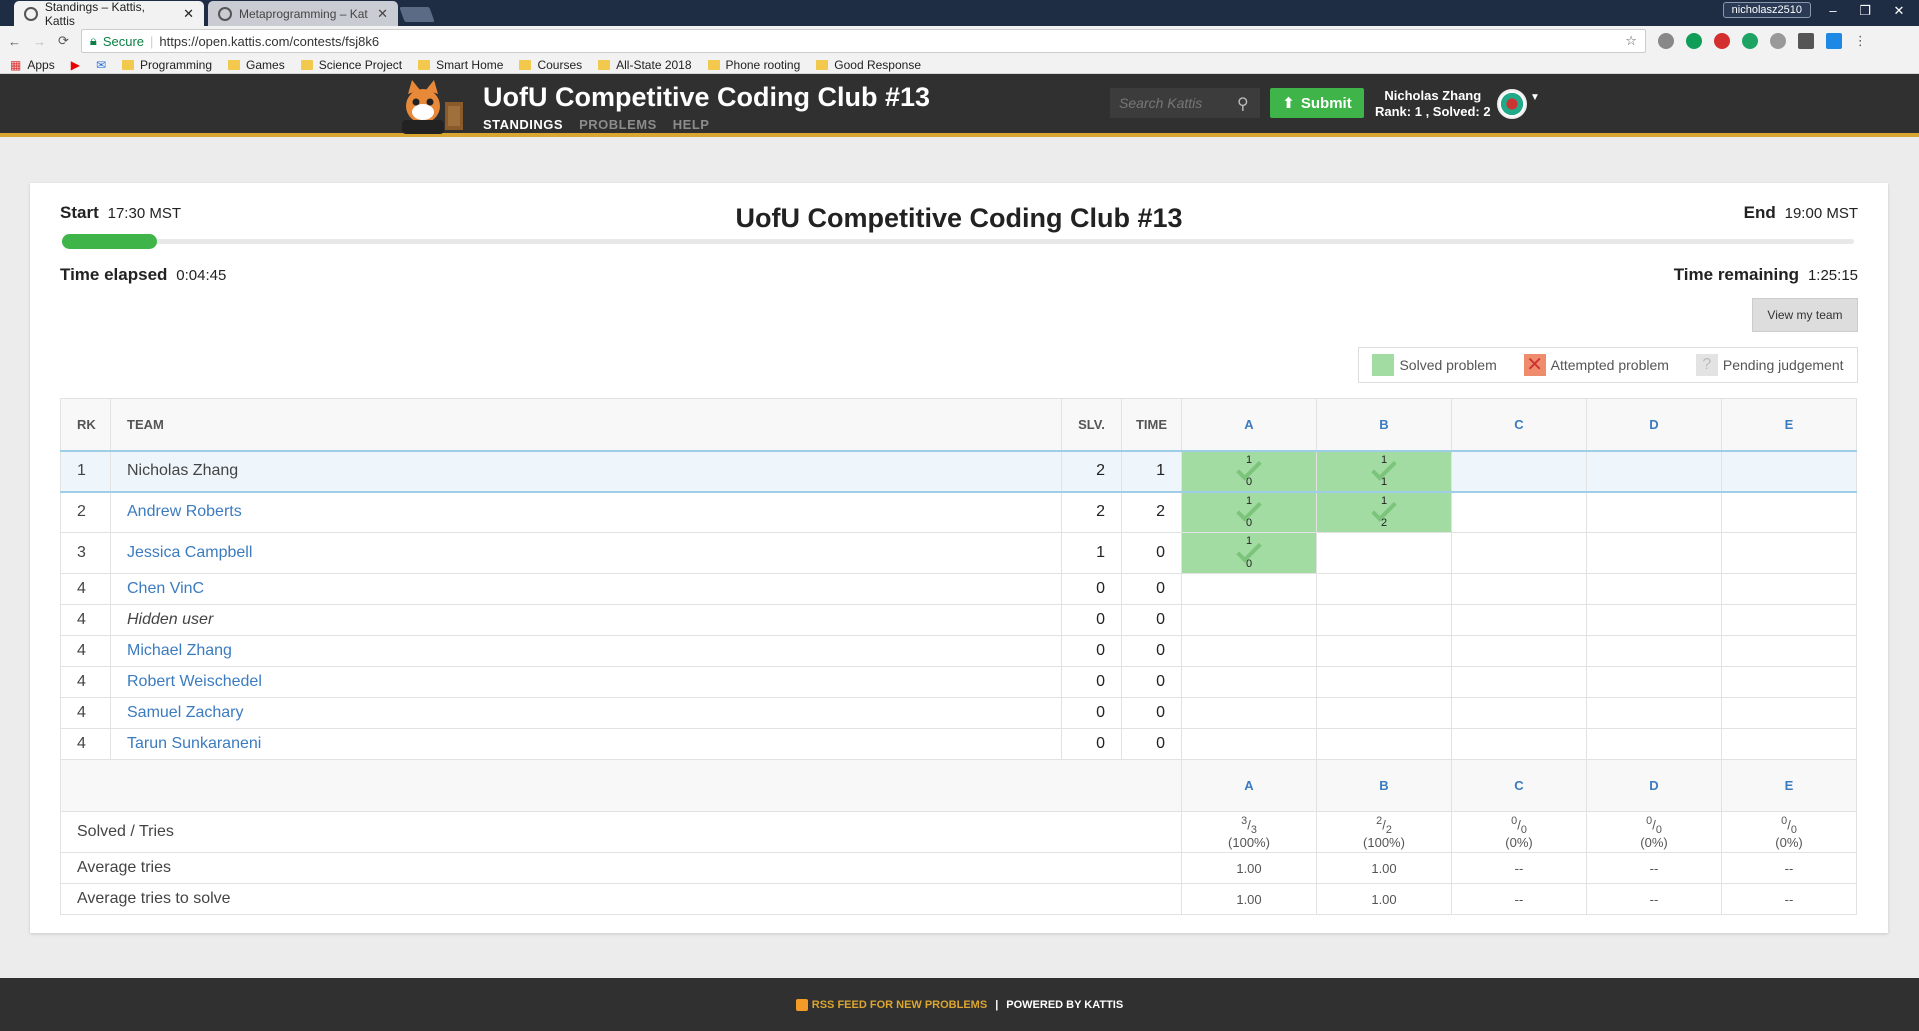  Describe the element at coordinates (460, 65) in the screenshot. I see `bookmark-smart-home: Smart Home` at that location.